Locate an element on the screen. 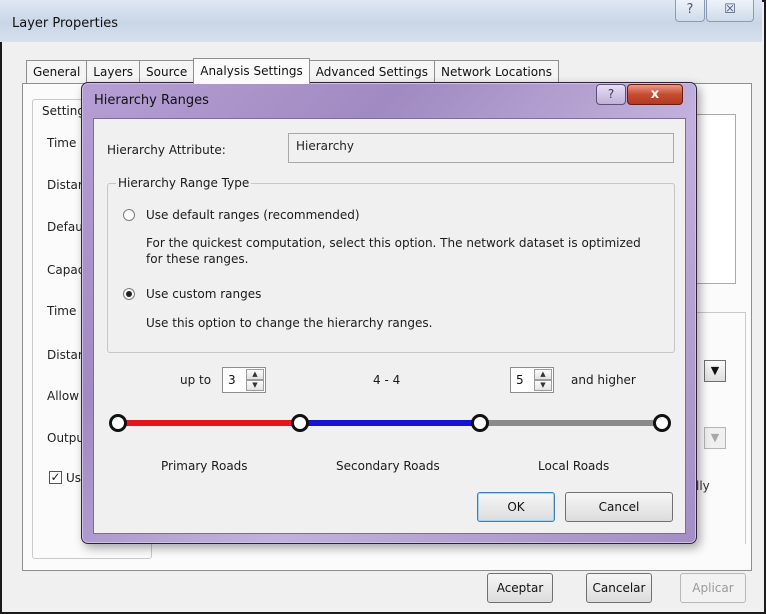 The image size is (766, 614). setting-label-distance-2: Distar is located at coordinates (65, 355).